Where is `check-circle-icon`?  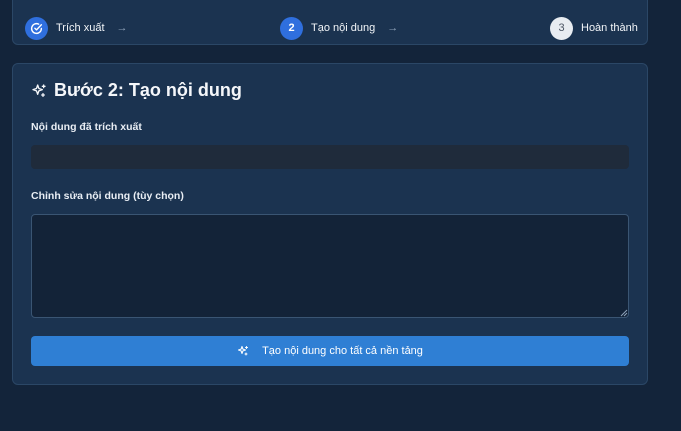
check-circle-icon is located at coordinates (36, 28).